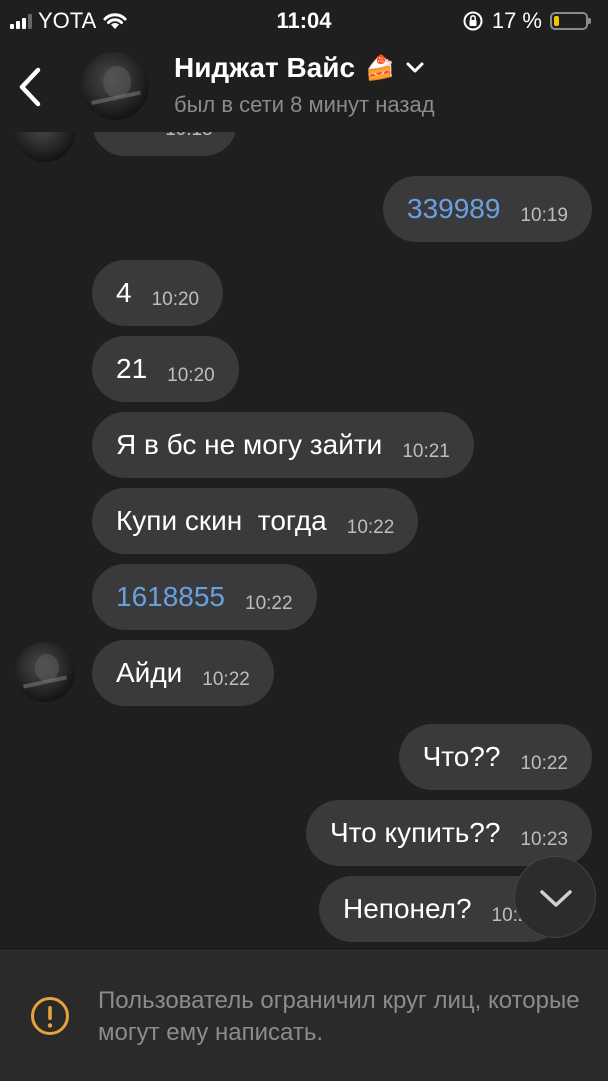 The width and height of the screenshot is (608, 1081). Describe the element at coordinates (304, 104) in the screenshot. I see `contact-last-seen: был в сети 8 минут назад` at that location.